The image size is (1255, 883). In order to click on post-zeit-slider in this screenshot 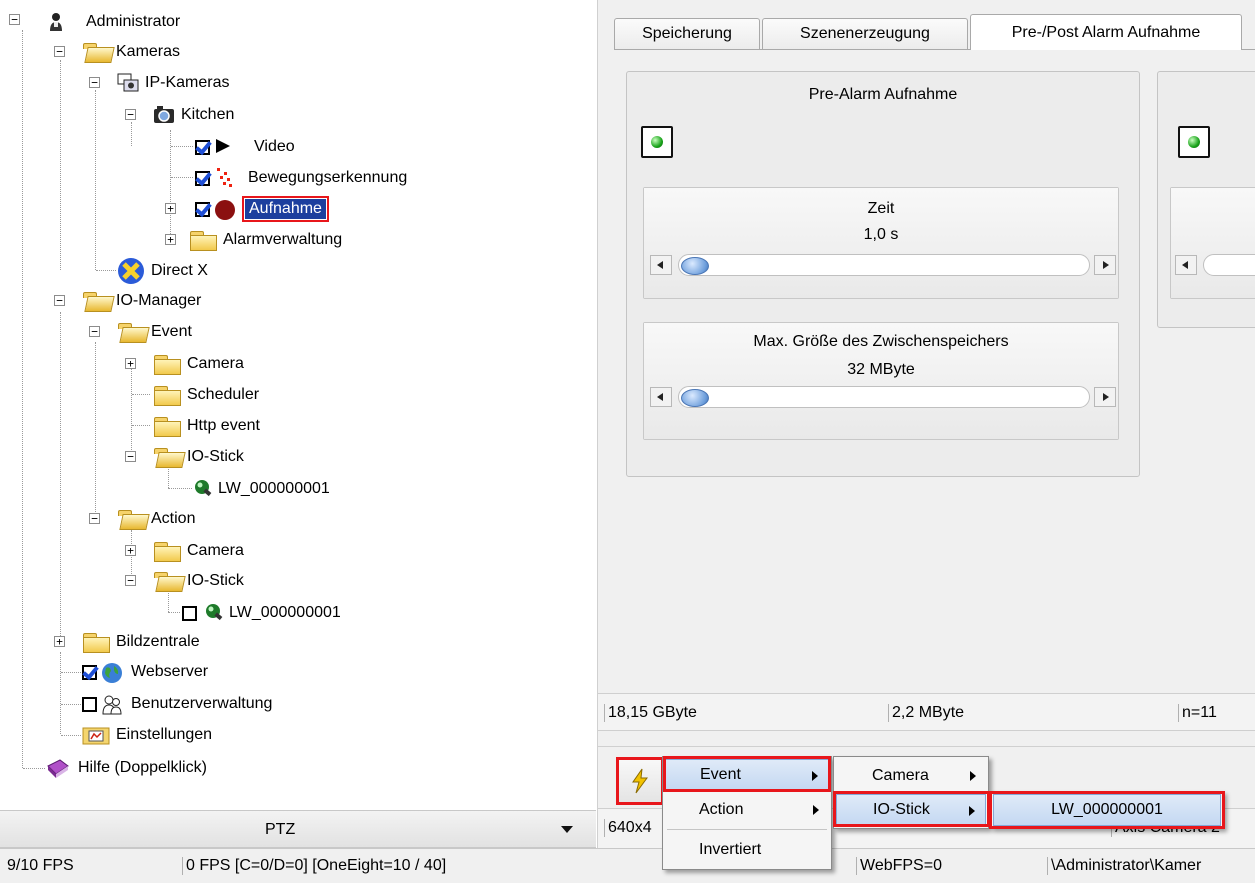, I will do `click(1215, 265)`.